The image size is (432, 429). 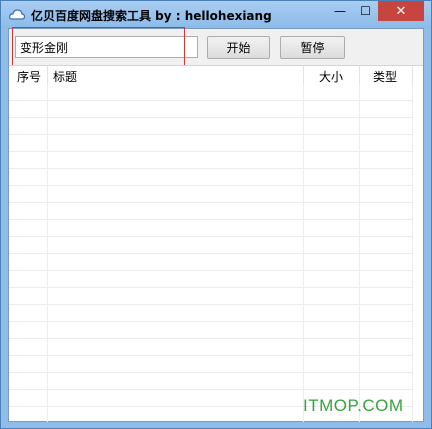 I want to click on search-input, so click(x=106, y=47).